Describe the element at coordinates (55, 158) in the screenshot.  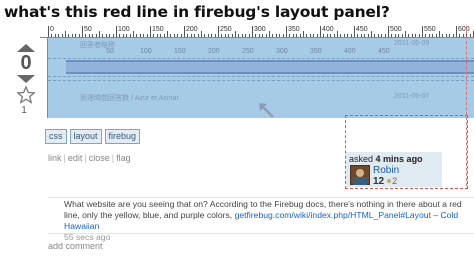
I see `link-button: link` at that location.